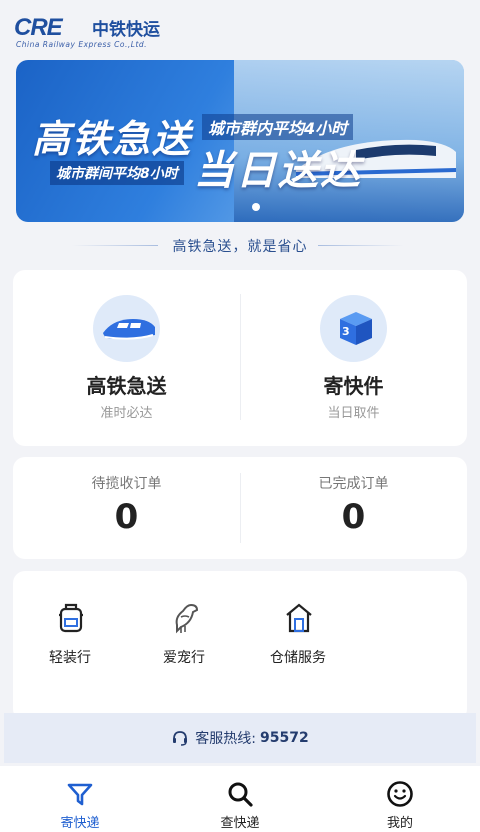  I want to click on orders-pending-label: 待揽收订单, so click(126, 484).